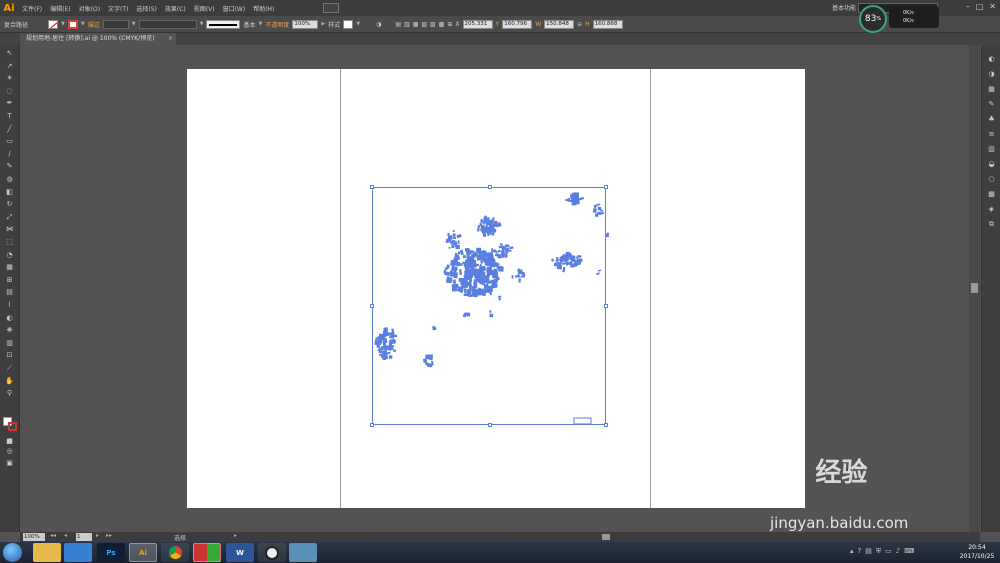  I want to click on menu-view: 视图(V), so click(204, 8).